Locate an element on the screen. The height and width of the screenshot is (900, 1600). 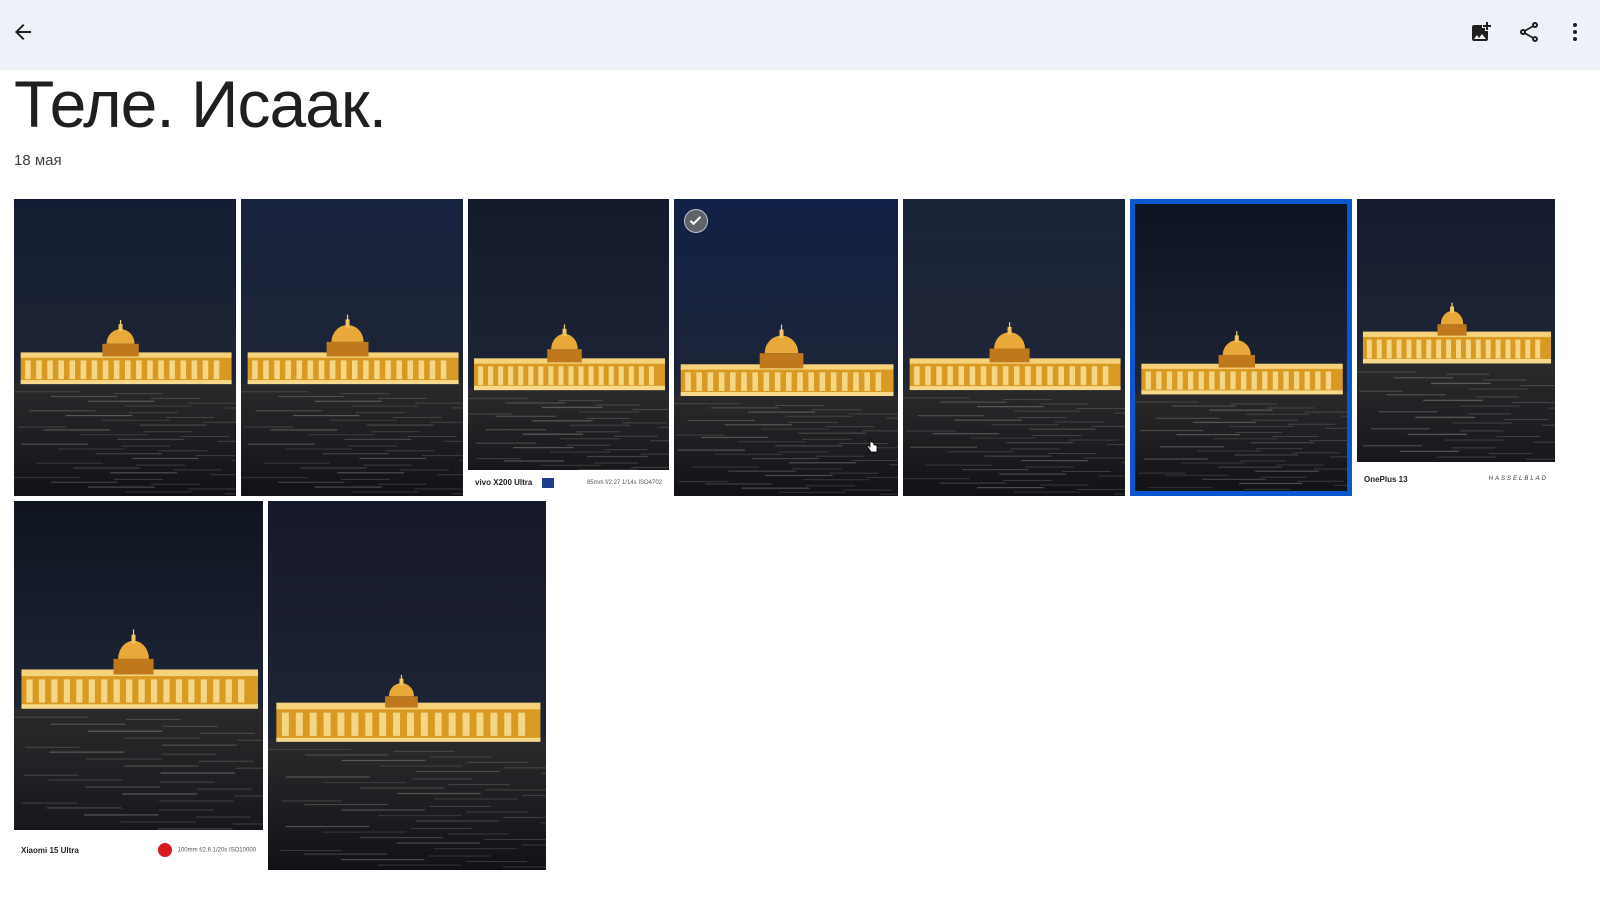
camera-brand: vivo X200 Ultra is located at coordinates (515, 483).